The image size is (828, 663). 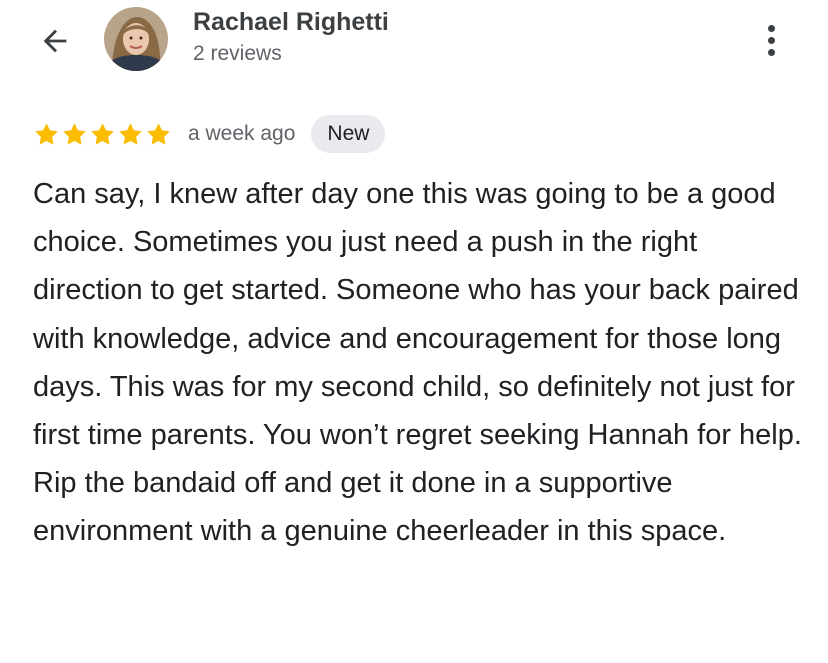 What do you see at coordinates (414, 45) in the screenshot?
I see `review-header: Rachael Righetti 2 reviews` at bounding box center [414, 45].